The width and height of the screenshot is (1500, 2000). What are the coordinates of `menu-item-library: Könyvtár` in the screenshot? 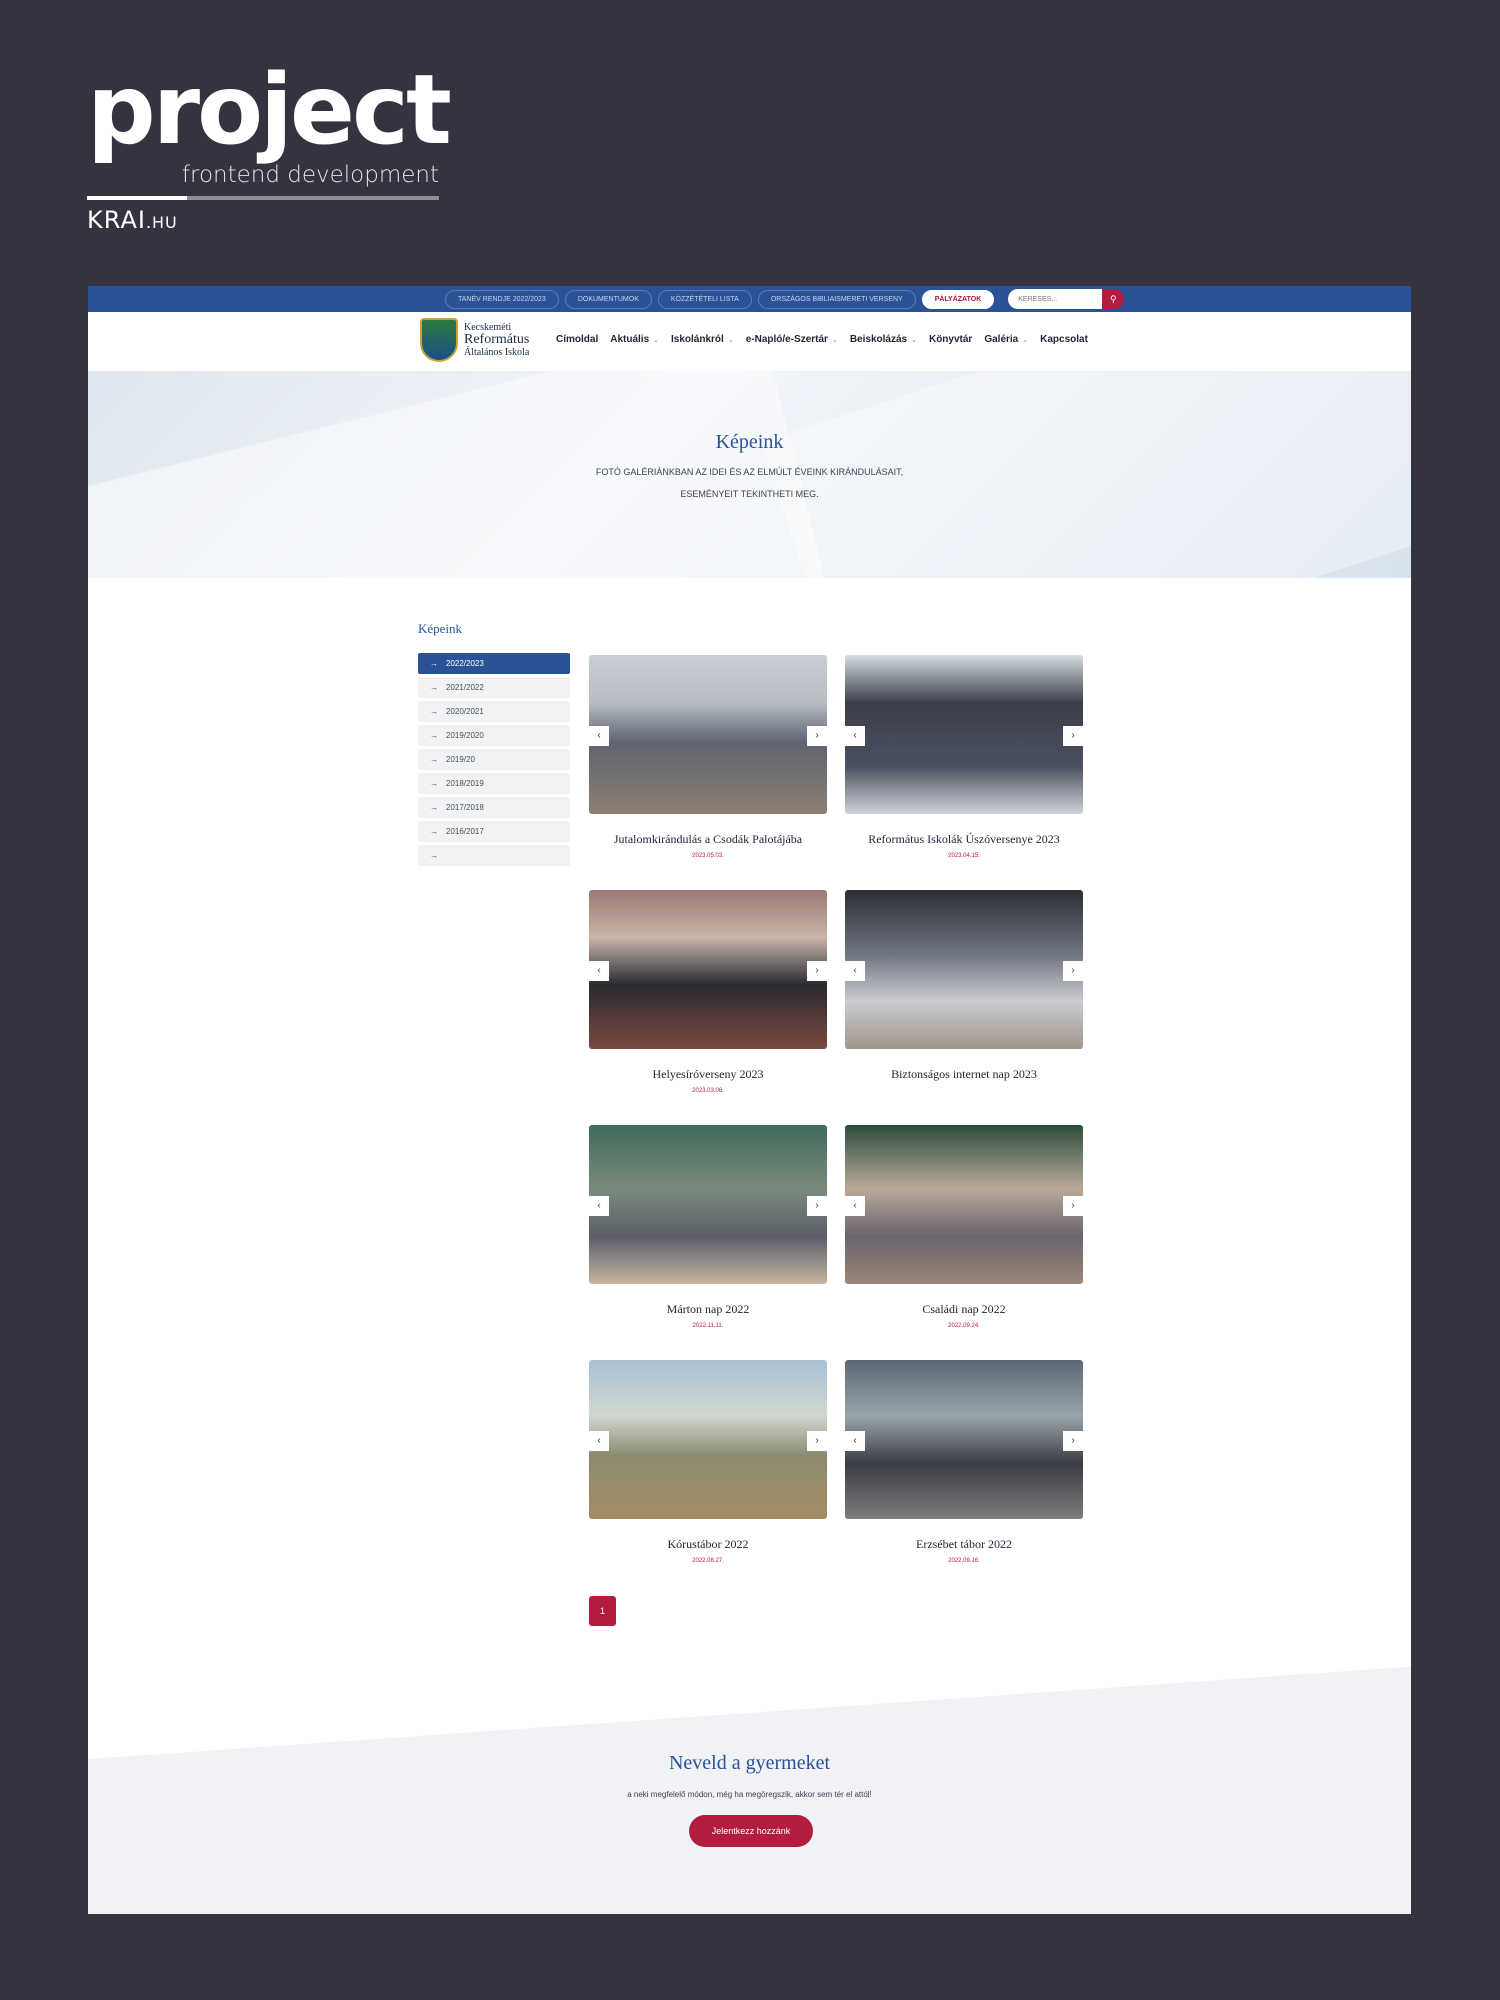 It's located at (950, 339).